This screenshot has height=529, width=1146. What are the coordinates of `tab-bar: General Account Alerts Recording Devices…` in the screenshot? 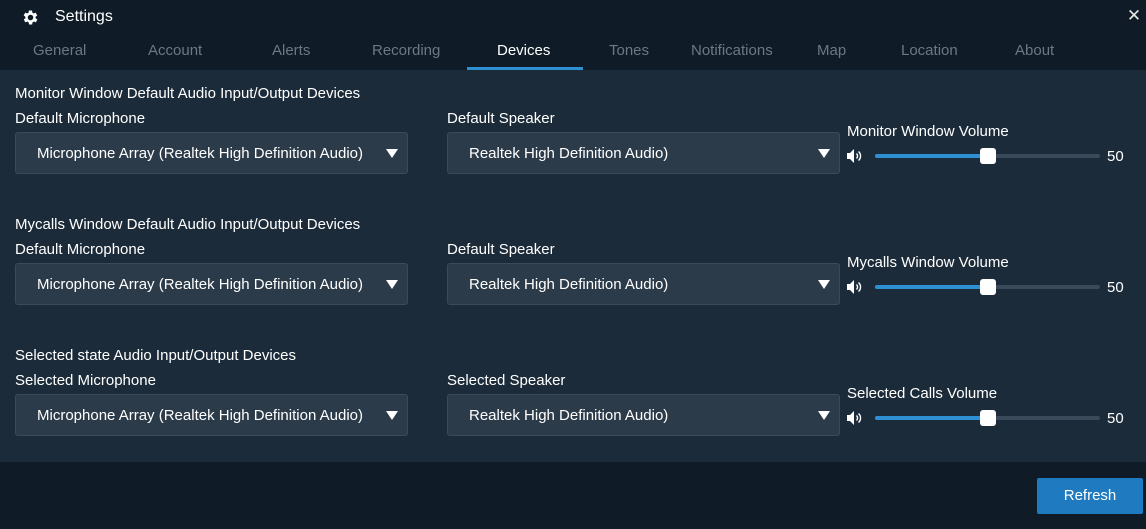 It's located at (573, 53).